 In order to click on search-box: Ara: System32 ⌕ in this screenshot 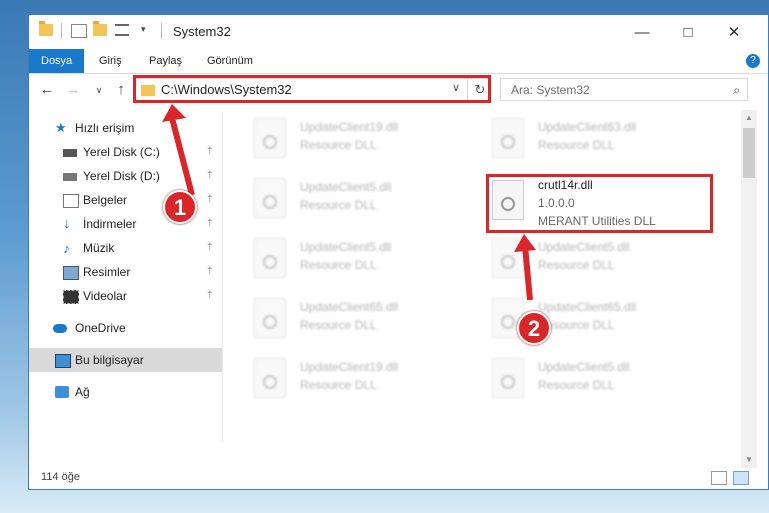, I will do `click(624, 89)`.